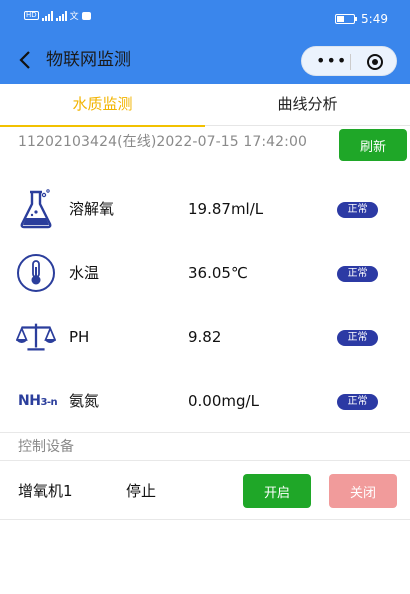 The width and height of the screenshot is (410, 594). I want to click on capsule-divider, so click(350, 62).